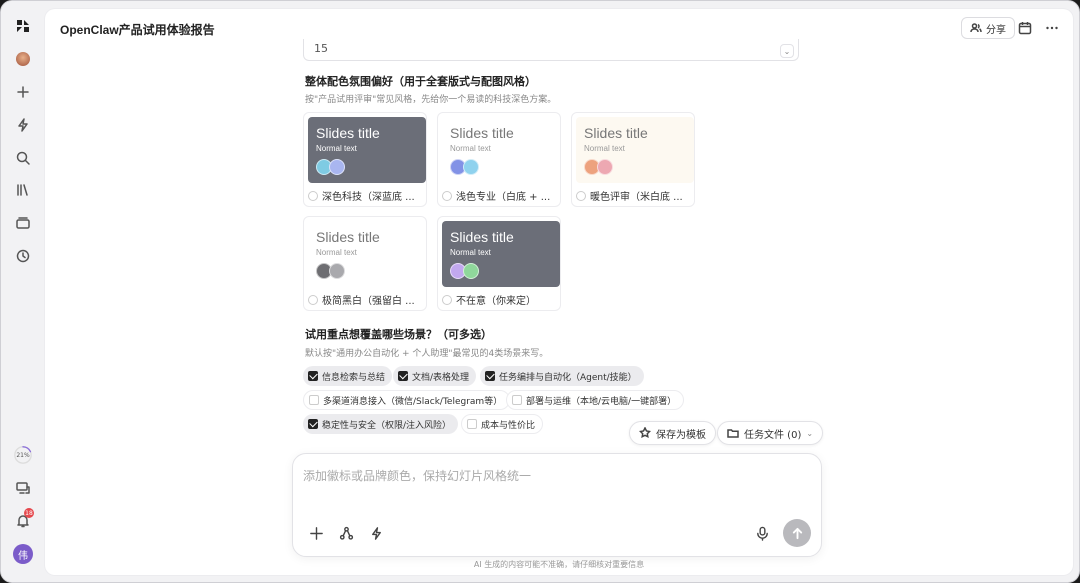 The image size is (1080, 583). I want to click on workflow-nodes-icon, so click(346, 533).